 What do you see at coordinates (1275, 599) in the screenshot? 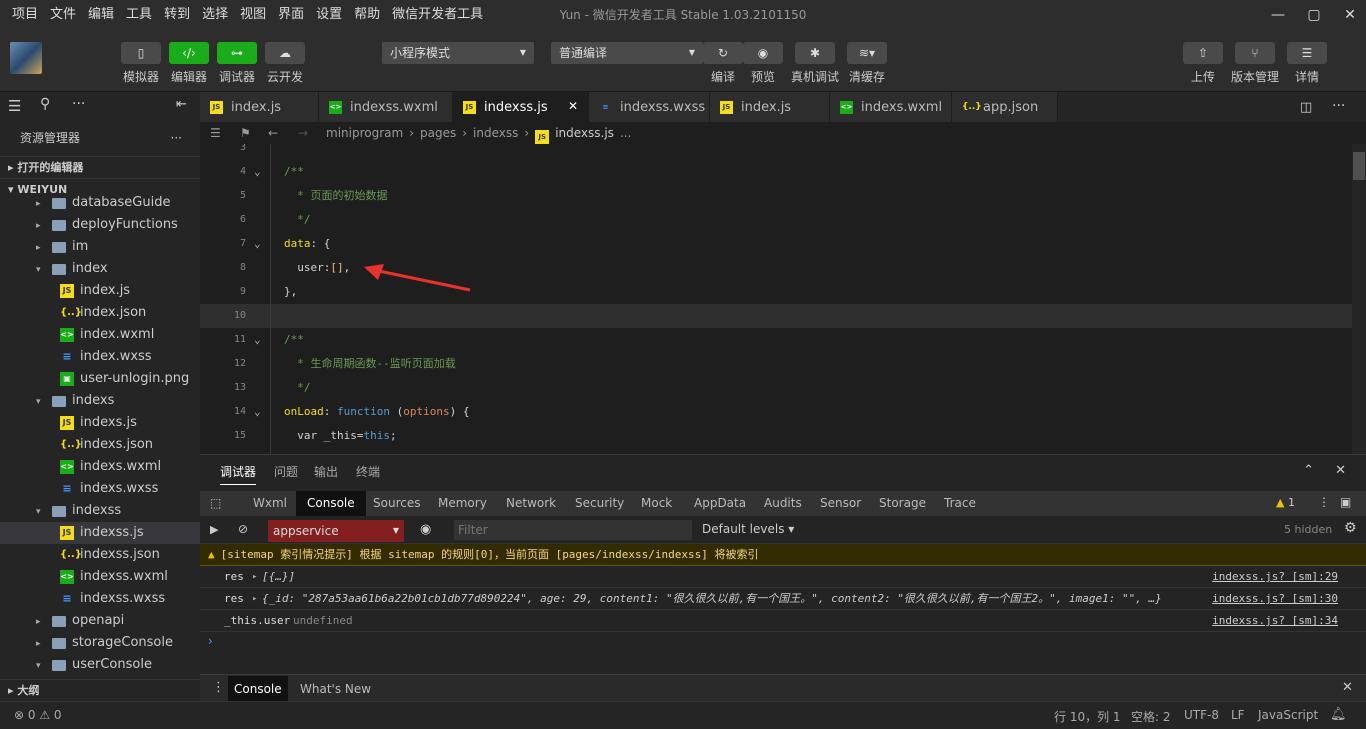
I see `console-source-link: indexss.js? [sm]:30` at bounding box center [1275, 599].